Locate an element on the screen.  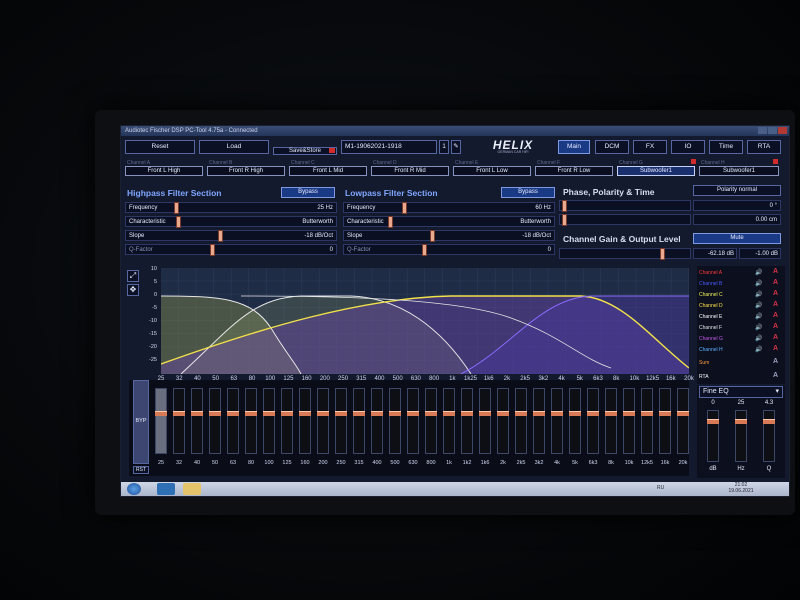
maximize-button is located at coordinates (772, 130).